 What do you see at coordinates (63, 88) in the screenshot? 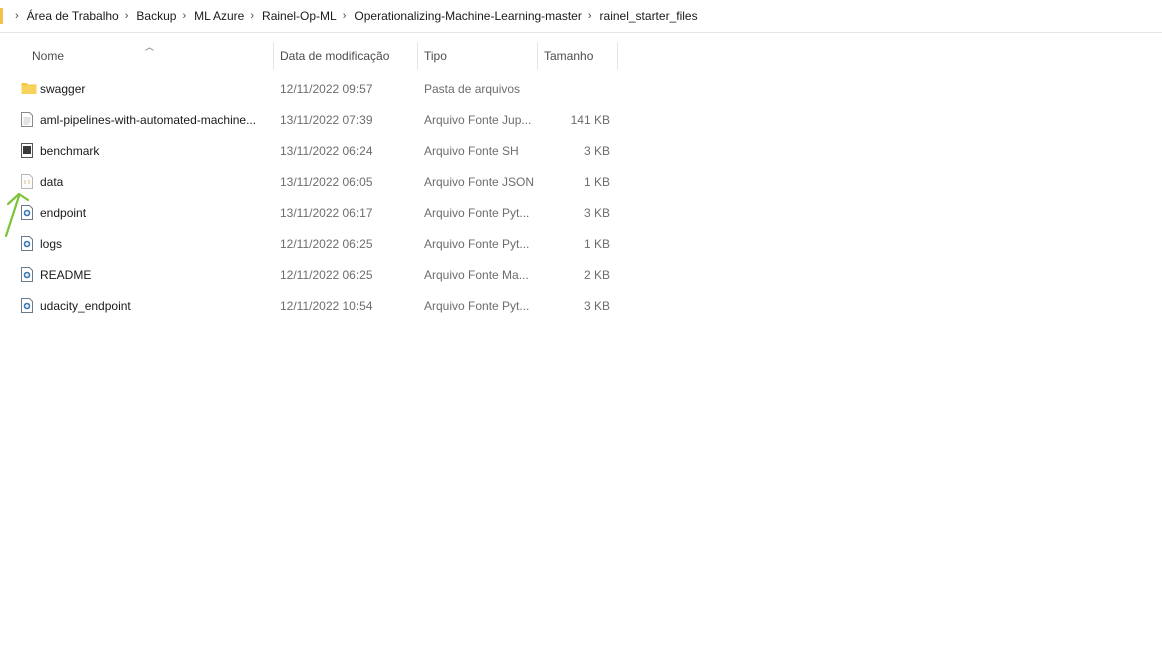
I see `file-name: swagger` at bounding box center [63, 88].